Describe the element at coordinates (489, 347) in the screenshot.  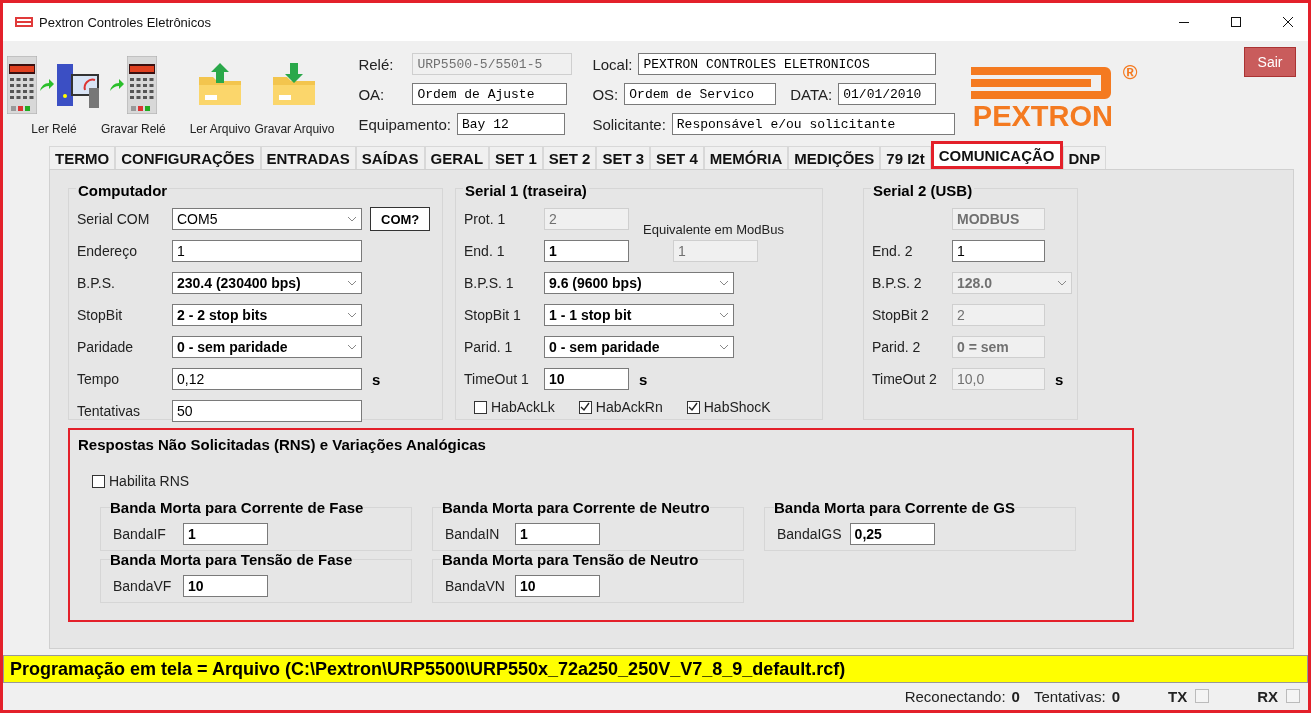
I see `field-label: Parid. 1` at that location.